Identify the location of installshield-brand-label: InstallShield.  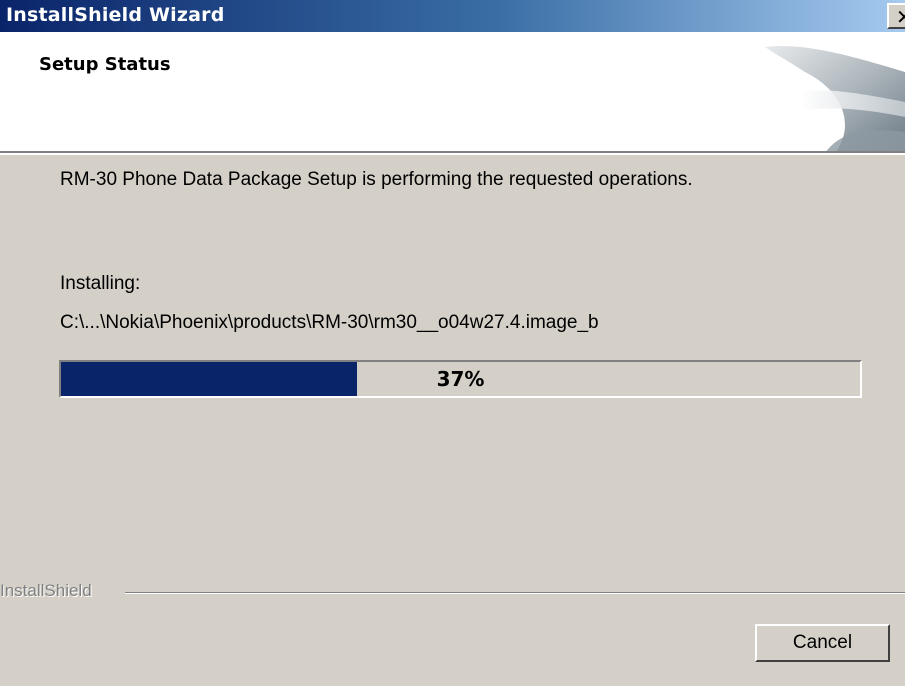
(49, 591).